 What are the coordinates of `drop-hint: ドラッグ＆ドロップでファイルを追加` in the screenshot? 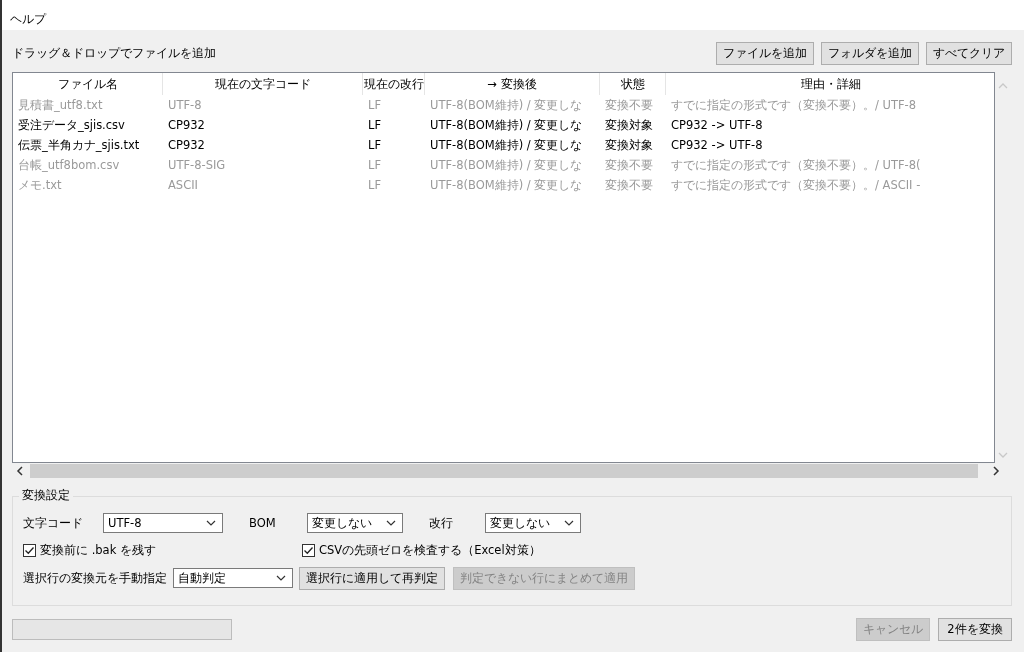 It's located at (114, 53).